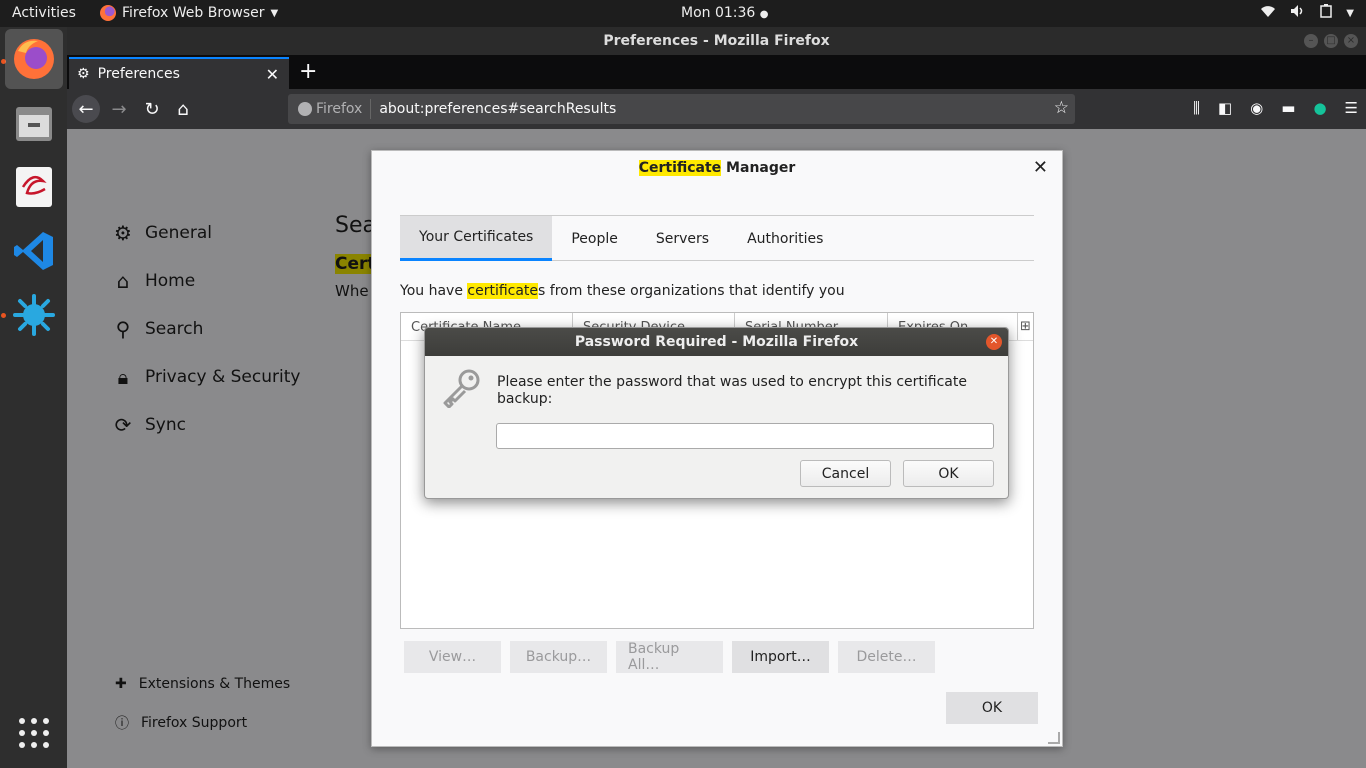 The height and width of the screenshot is (768, 1366). Describe the element at coordinates (123, 425) in the screenshot. I see `sync-icon: ⟳` at that location.